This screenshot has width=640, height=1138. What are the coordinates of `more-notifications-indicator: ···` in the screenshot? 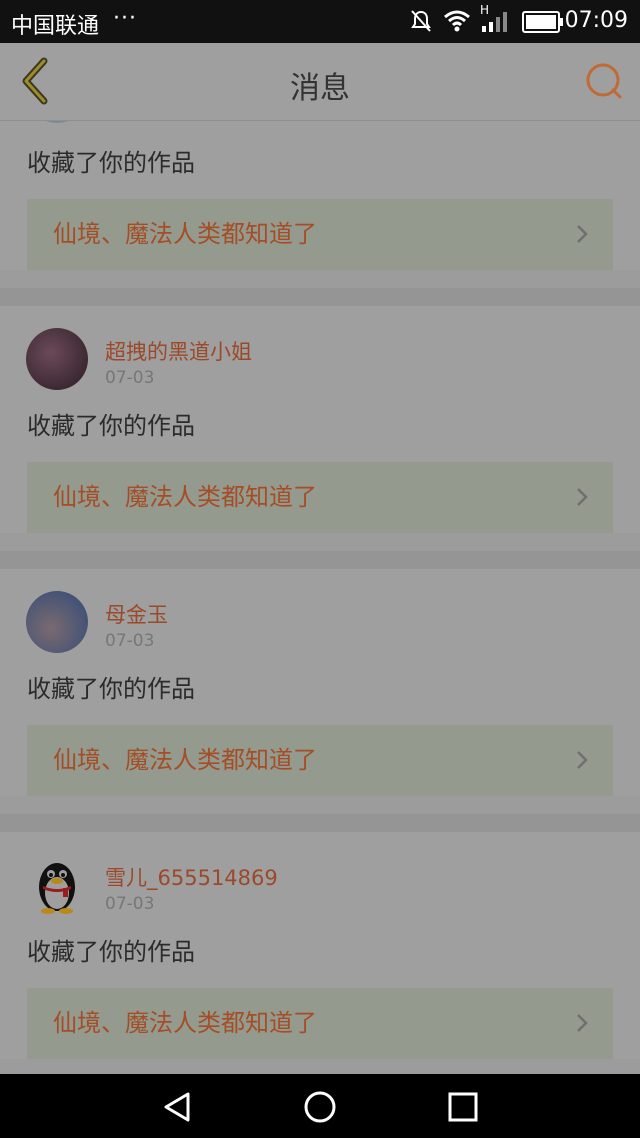 It's located at (125, 18).